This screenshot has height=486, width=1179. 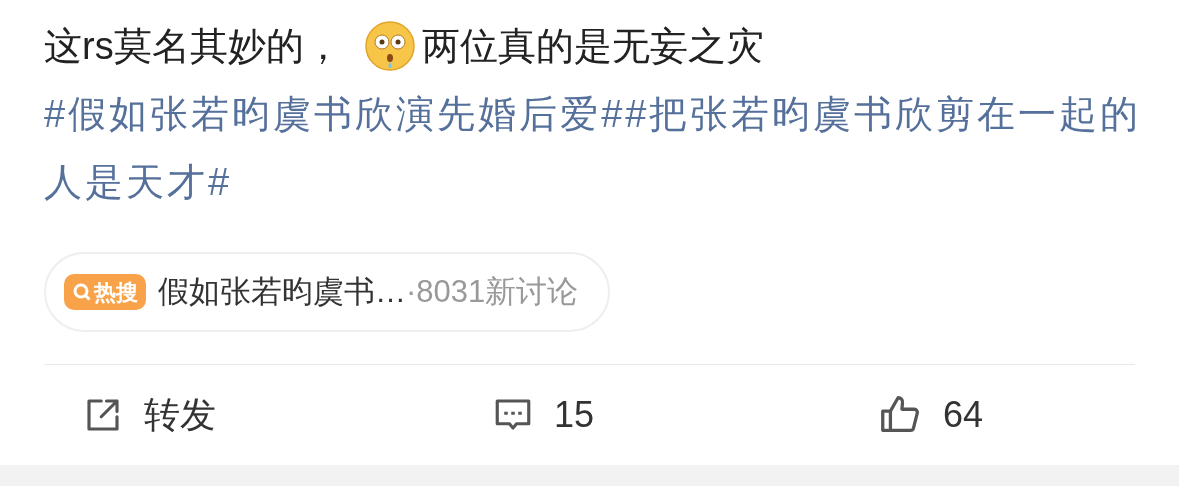 What do you see at coordinates (492, 291) in the screenshot?
I see `discussion-count: ·8031新讨论` at bounding box center [492, 291].